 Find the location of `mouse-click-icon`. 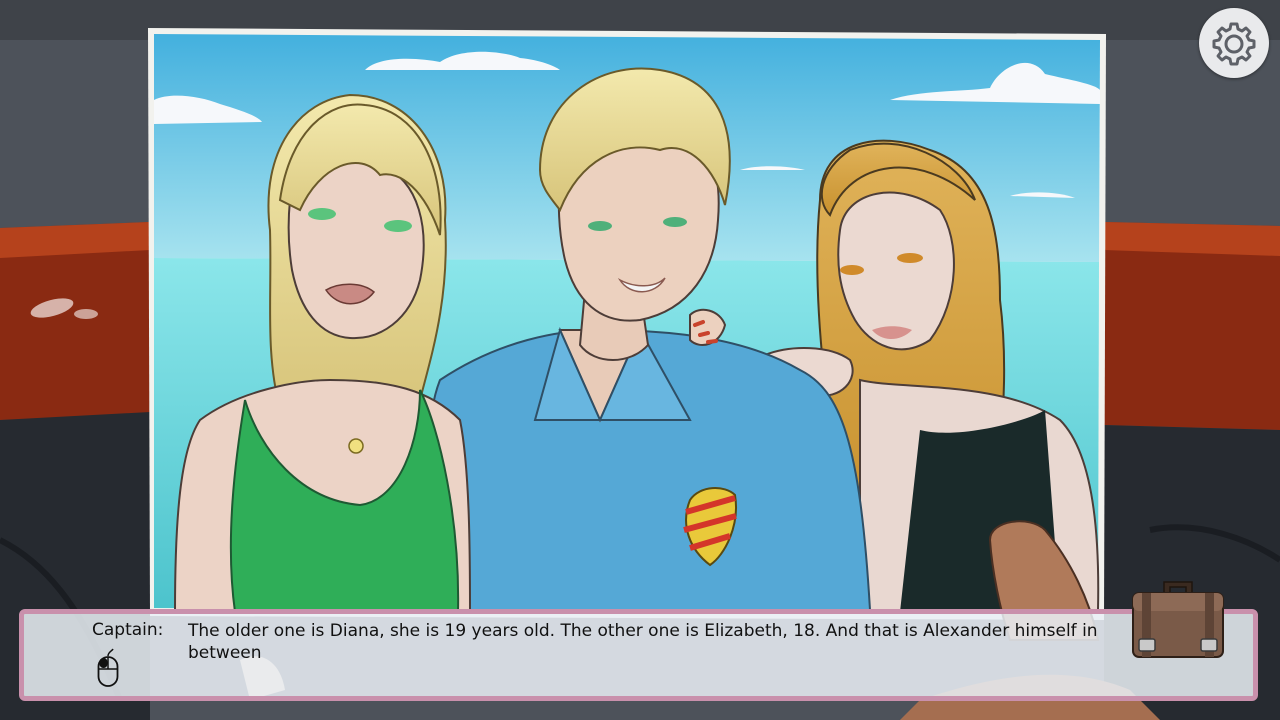

mouse-click-icon is located at coordinates (108, 667).